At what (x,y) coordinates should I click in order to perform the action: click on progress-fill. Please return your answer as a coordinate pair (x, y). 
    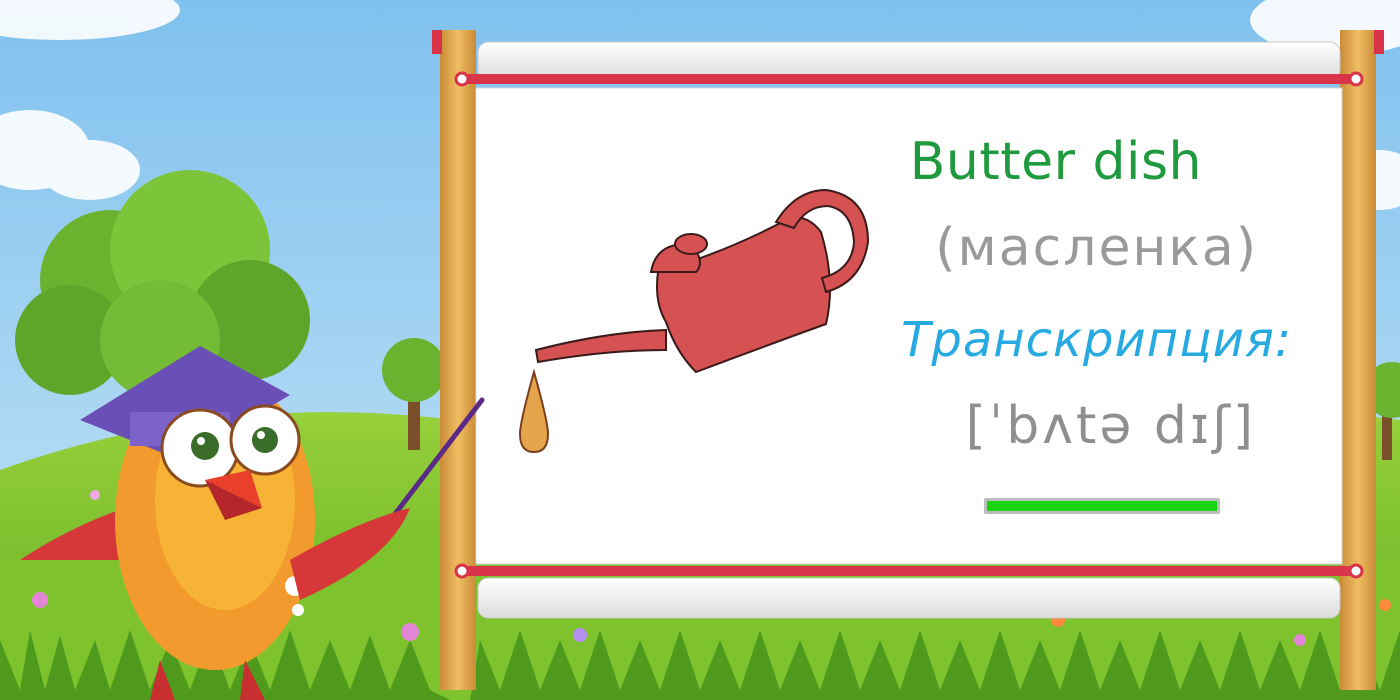
    Looking at the image, I should click on (1102, 506).